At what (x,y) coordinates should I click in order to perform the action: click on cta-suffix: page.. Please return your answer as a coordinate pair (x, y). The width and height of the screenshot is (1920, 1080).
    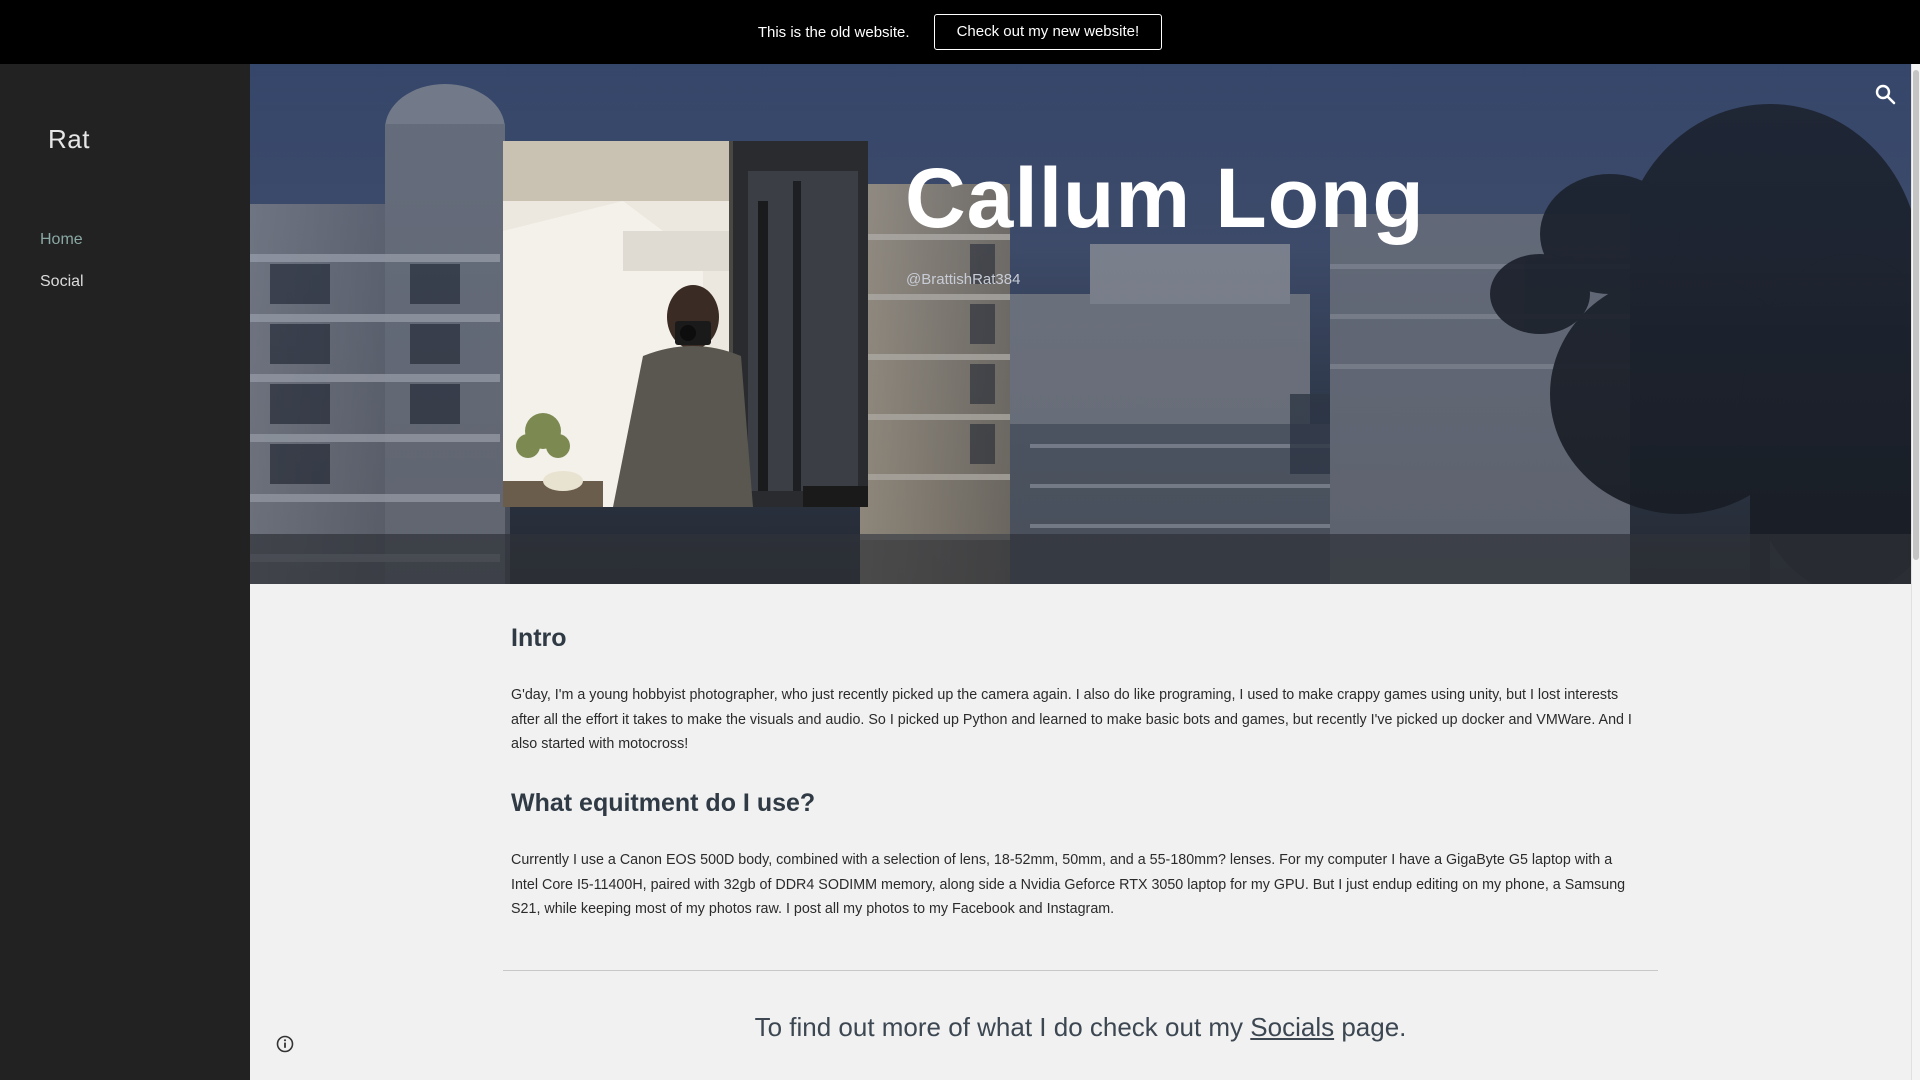
    Looking at the image, I should click on (1370, 1027).